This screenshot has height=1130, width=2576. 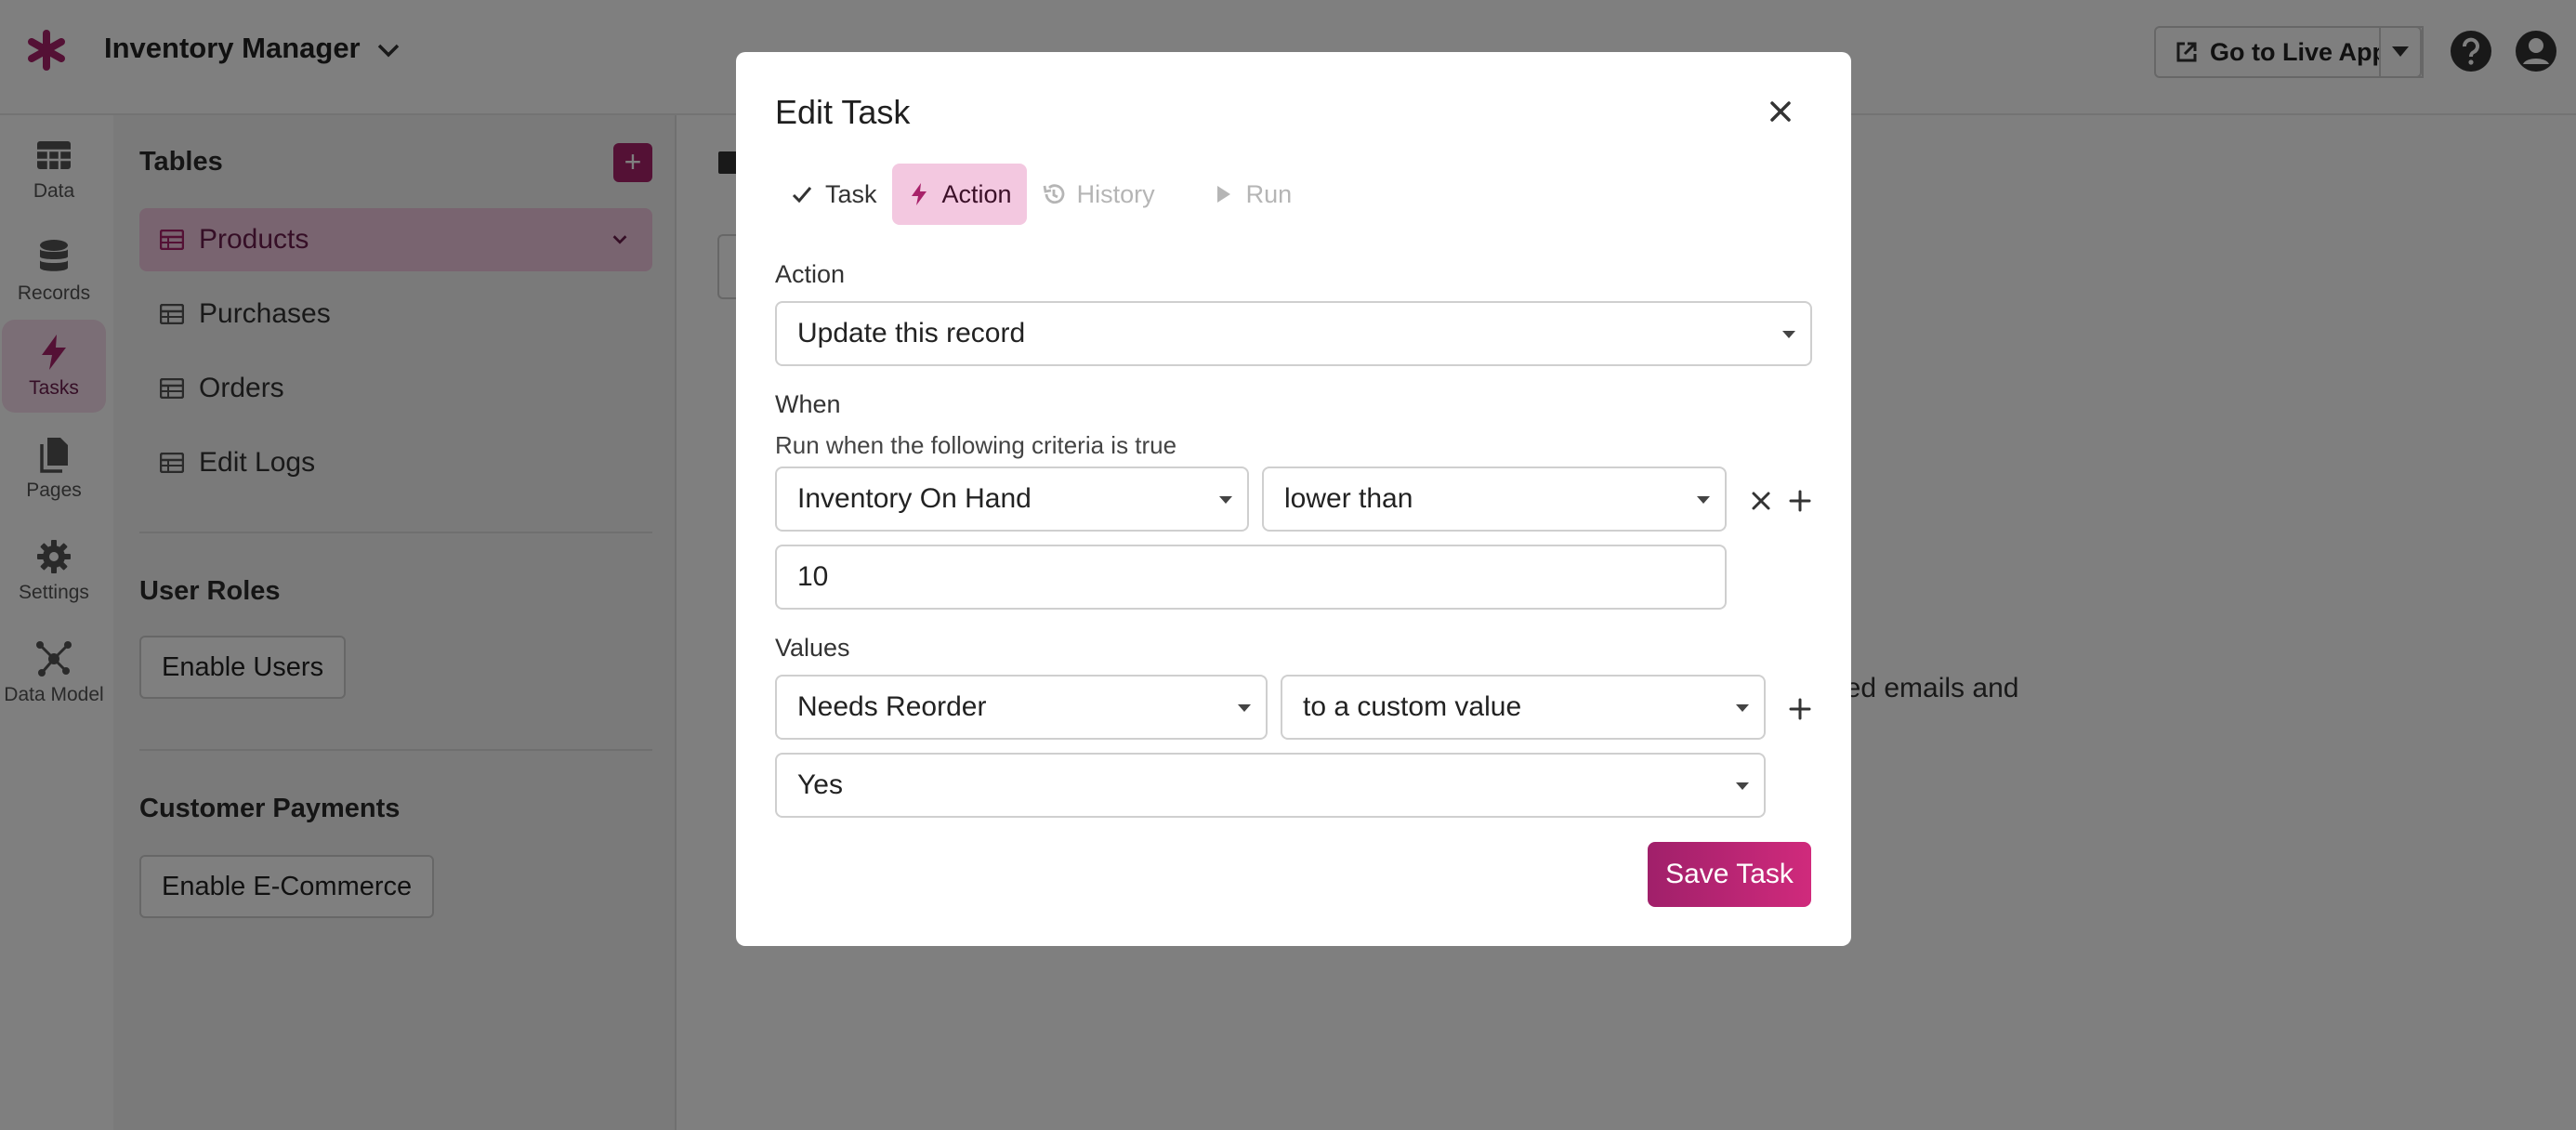 What do you see at coordinates (1053, 194) in the screenshot?
I see `history-icon` at bounding box center [1053, 194].